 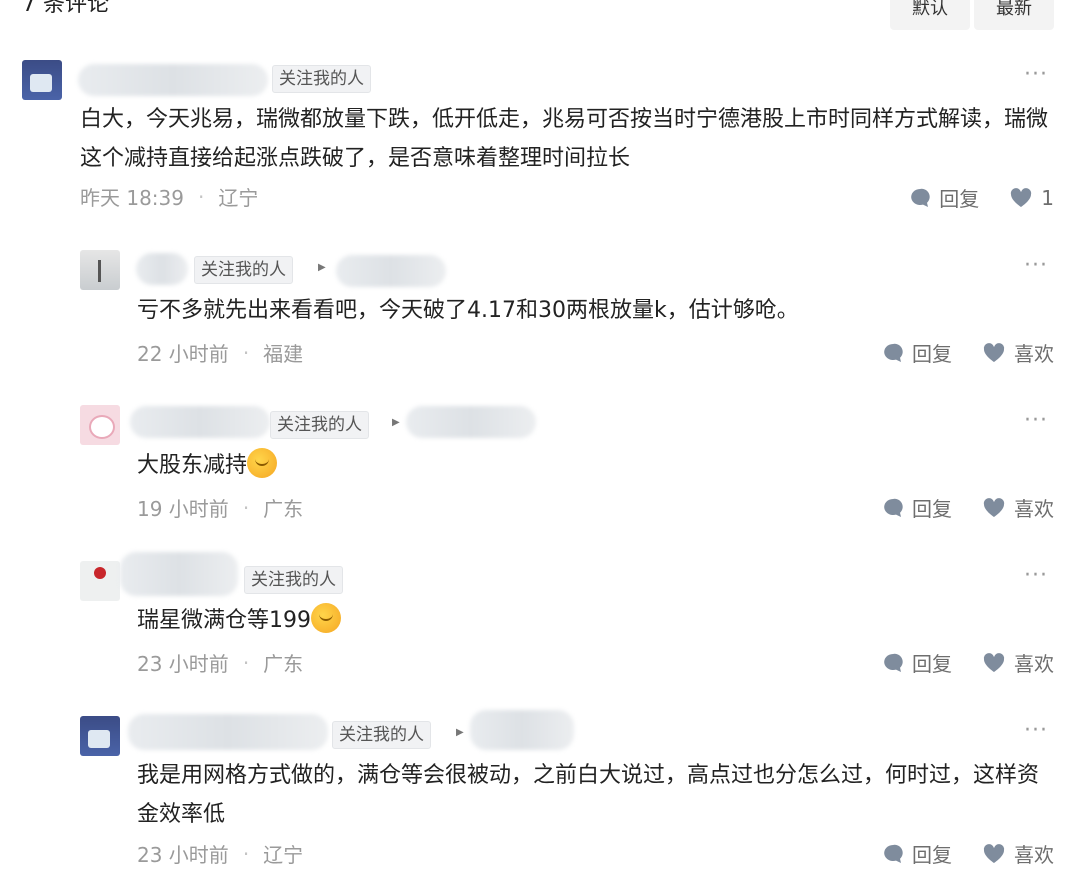 What do you see at coordinates (587, 620) in the screenshot?
I see `comment-text: 瑞星微满仓等199` at bounding box center [587, 620].